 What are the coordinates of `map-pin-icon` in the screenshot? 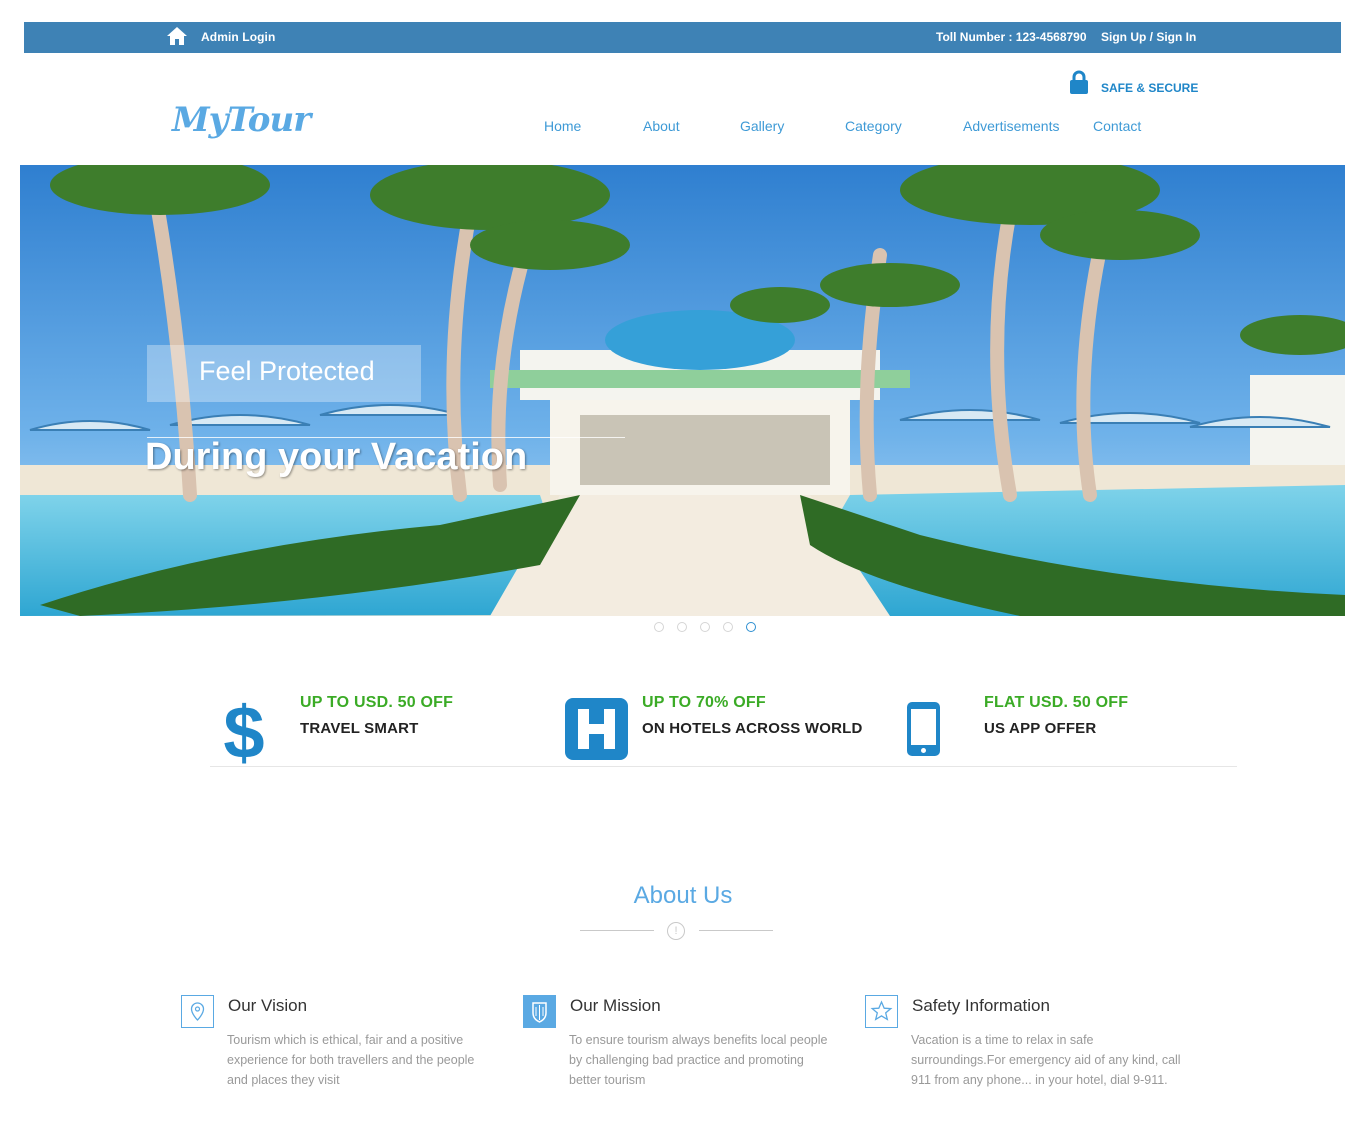 It's located at (197, 1011).